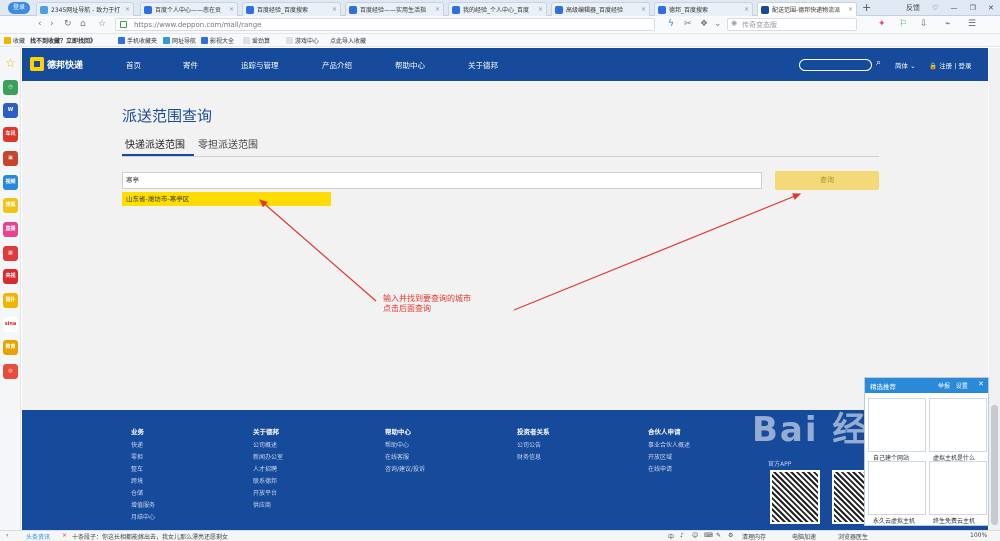  Describe the element at coordinates (754, 536) in the screenshot. I see `clean-memory-button: 清理内存` at that location.